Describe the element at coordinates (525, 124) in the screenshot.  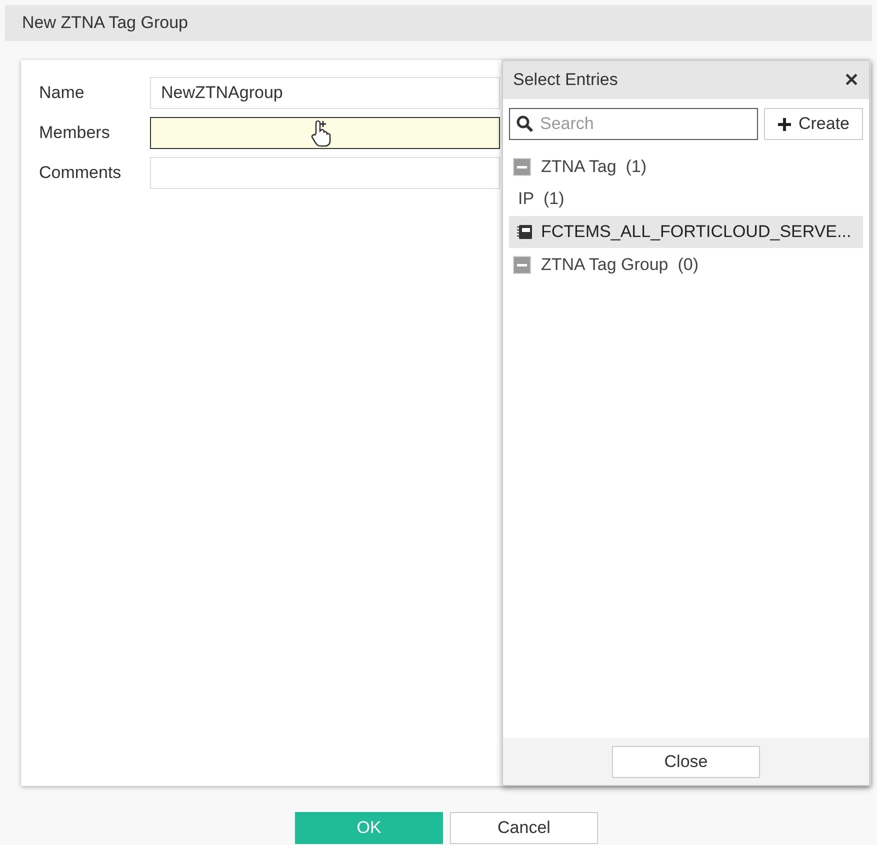
I see `search-icon` at that location.